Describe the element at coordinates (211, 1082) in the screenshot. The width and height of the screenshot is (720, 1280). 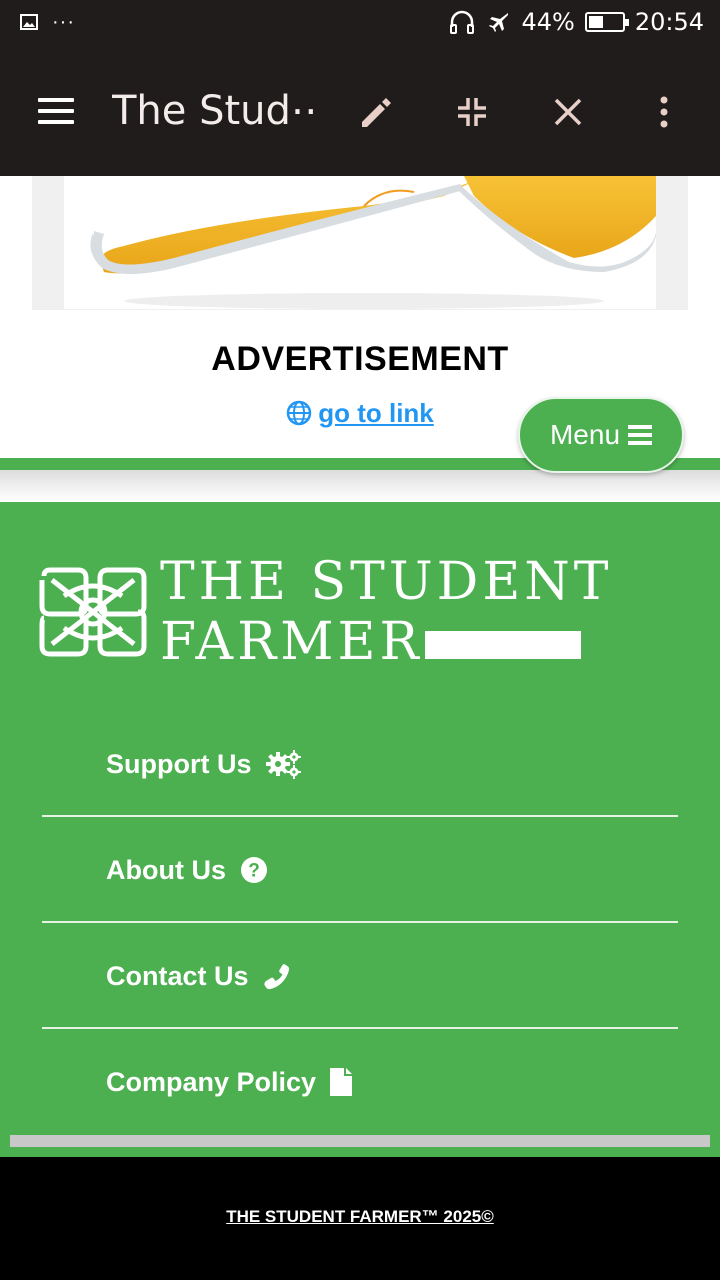
I see `nav-label: Company Policy` at that location.